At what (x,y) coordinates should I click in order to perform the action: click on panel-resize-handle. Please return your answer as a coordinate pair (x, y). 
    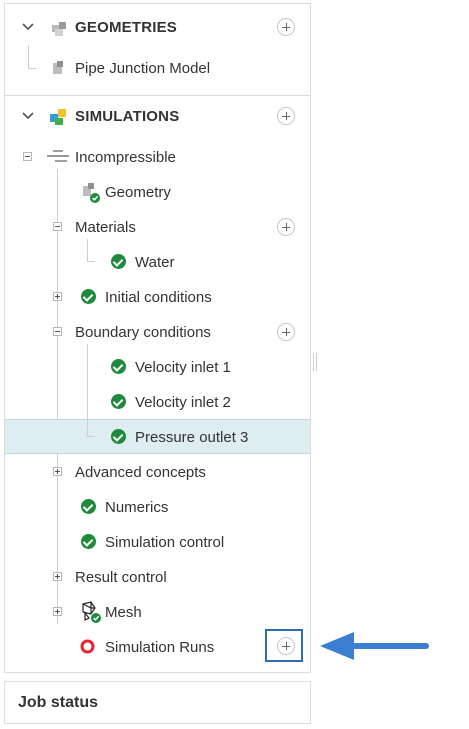
    Looking at the image, I should click on (315, 362).